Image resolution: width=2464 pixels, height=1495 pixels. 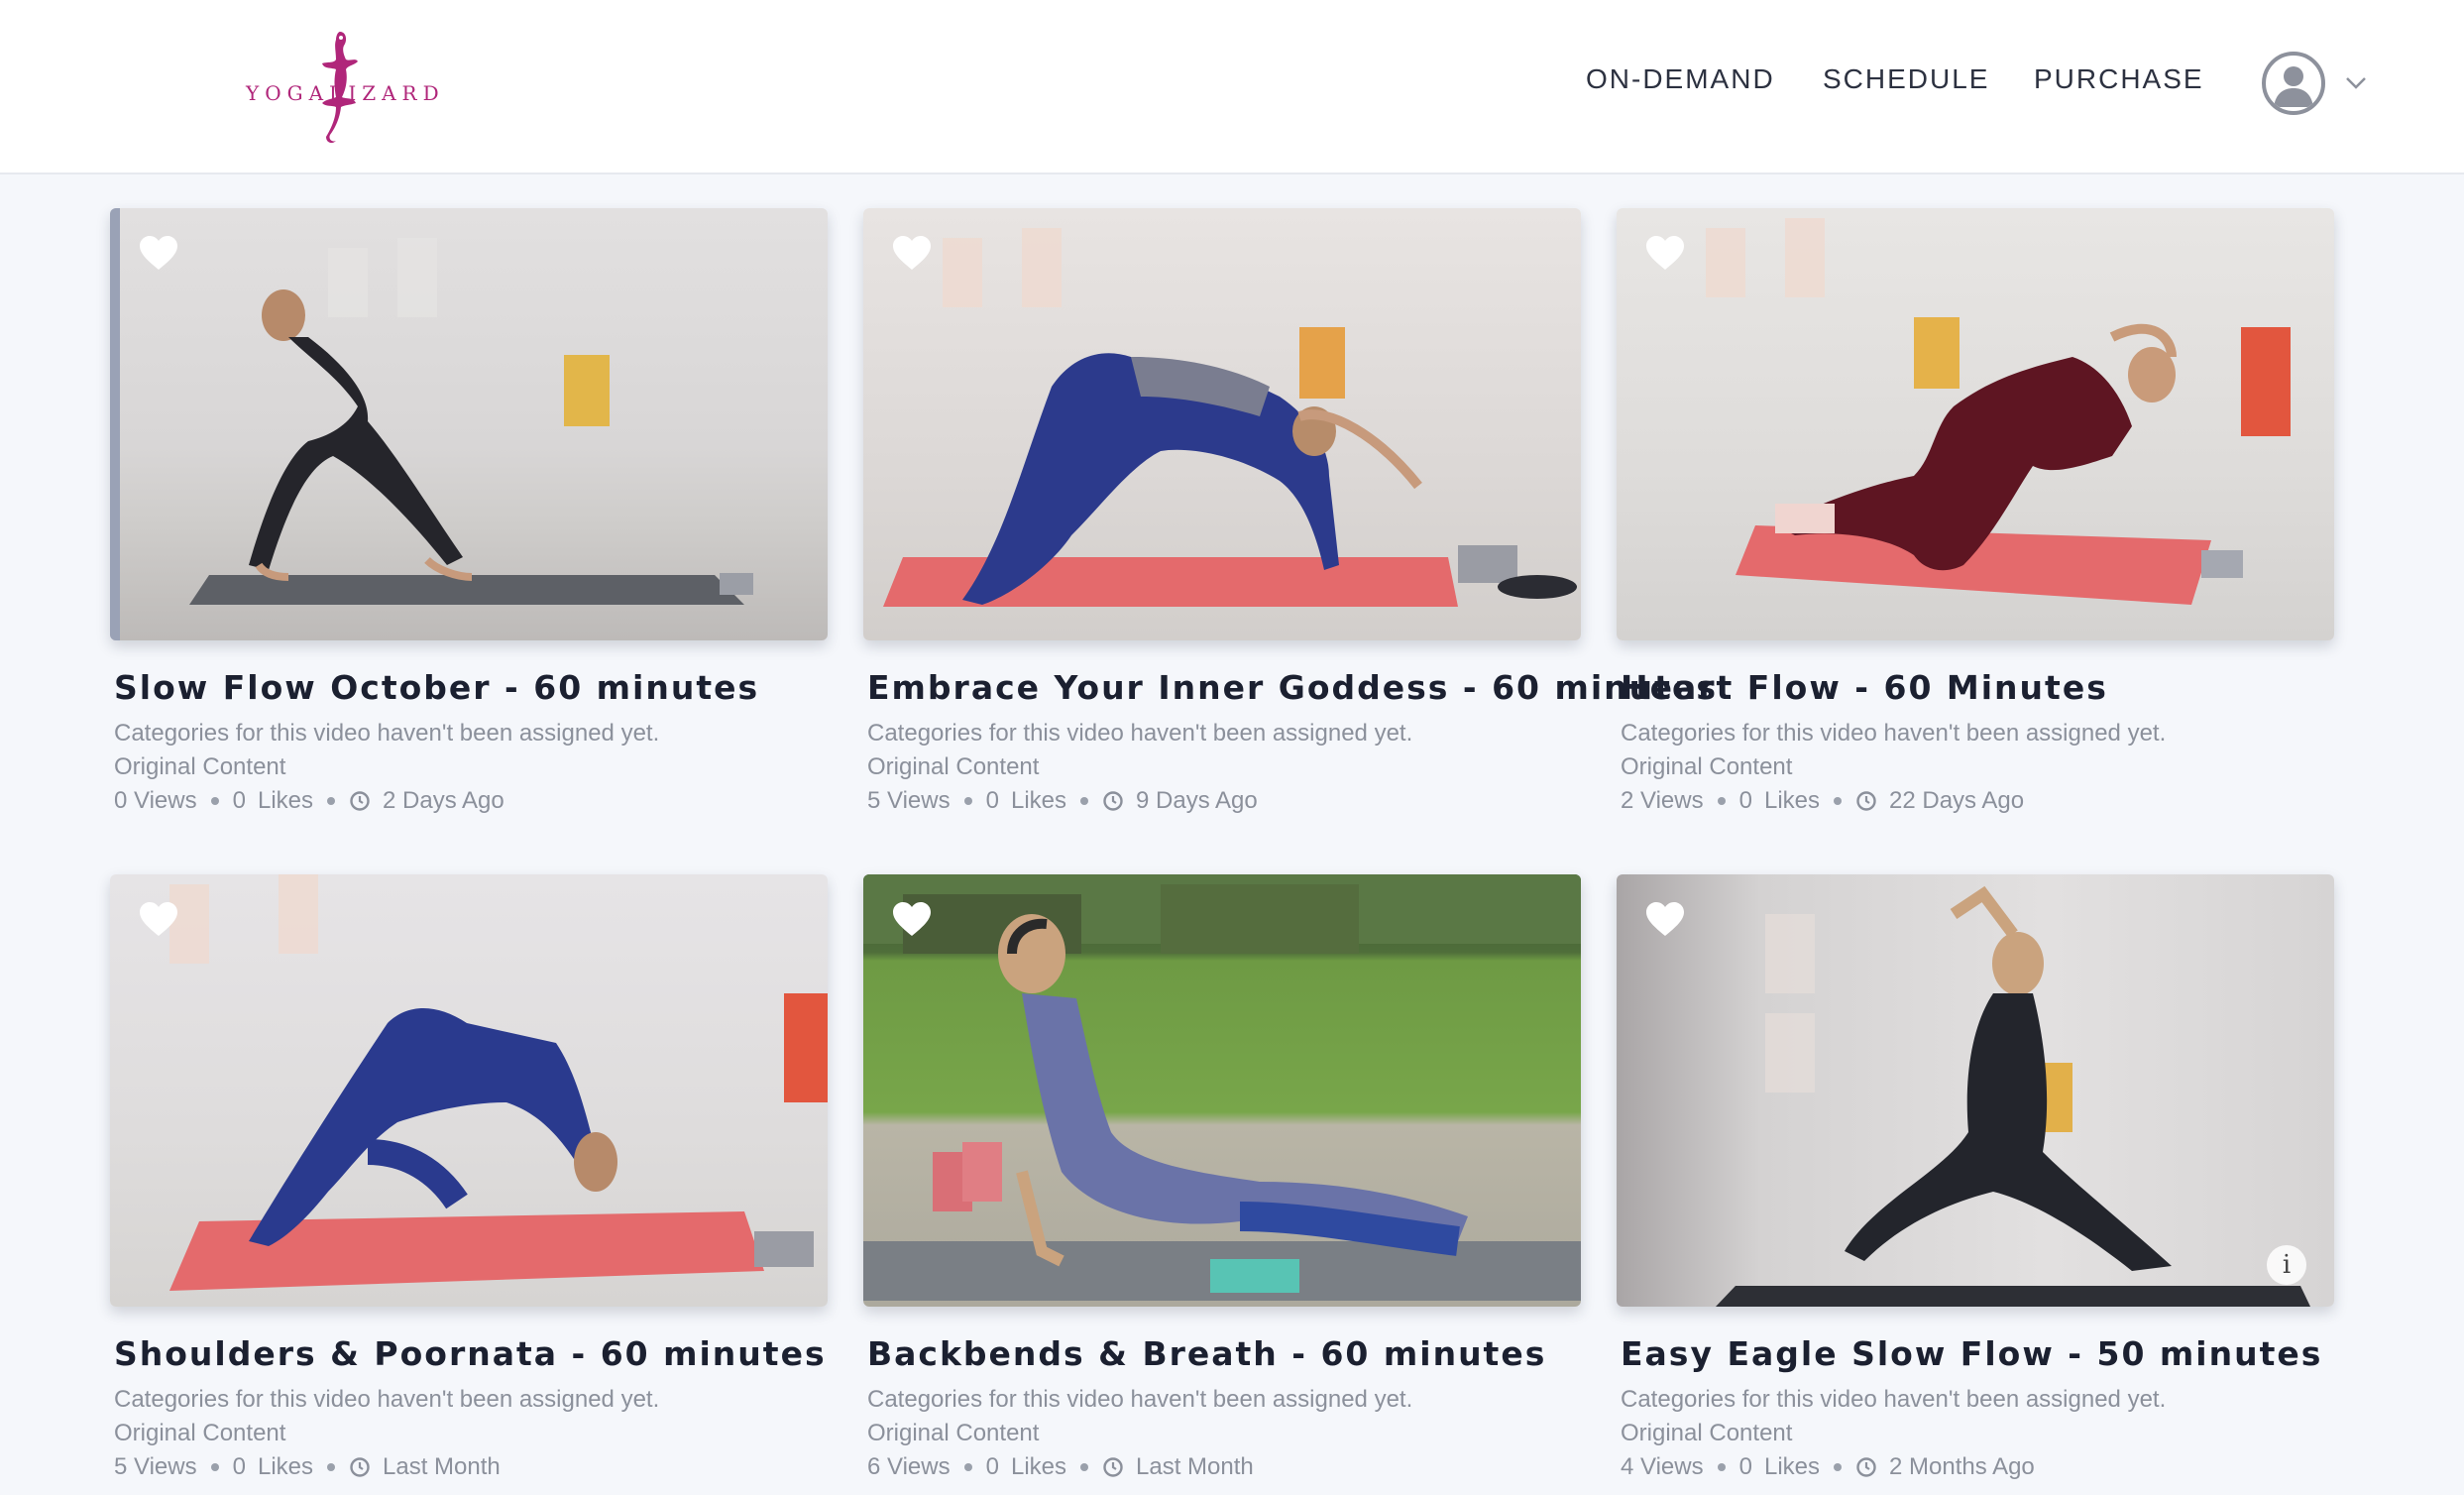 I want to click on upload-age: 2 Months Ago, so click(x=1962, y=1466).